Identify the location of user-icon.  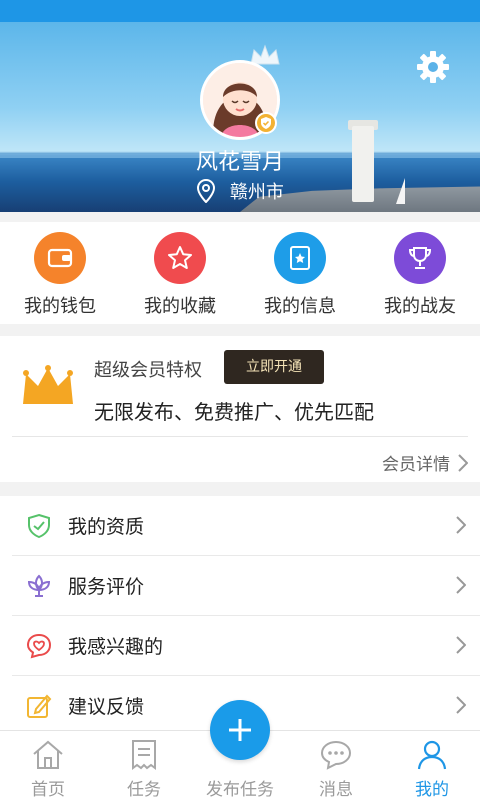
(432, 755).